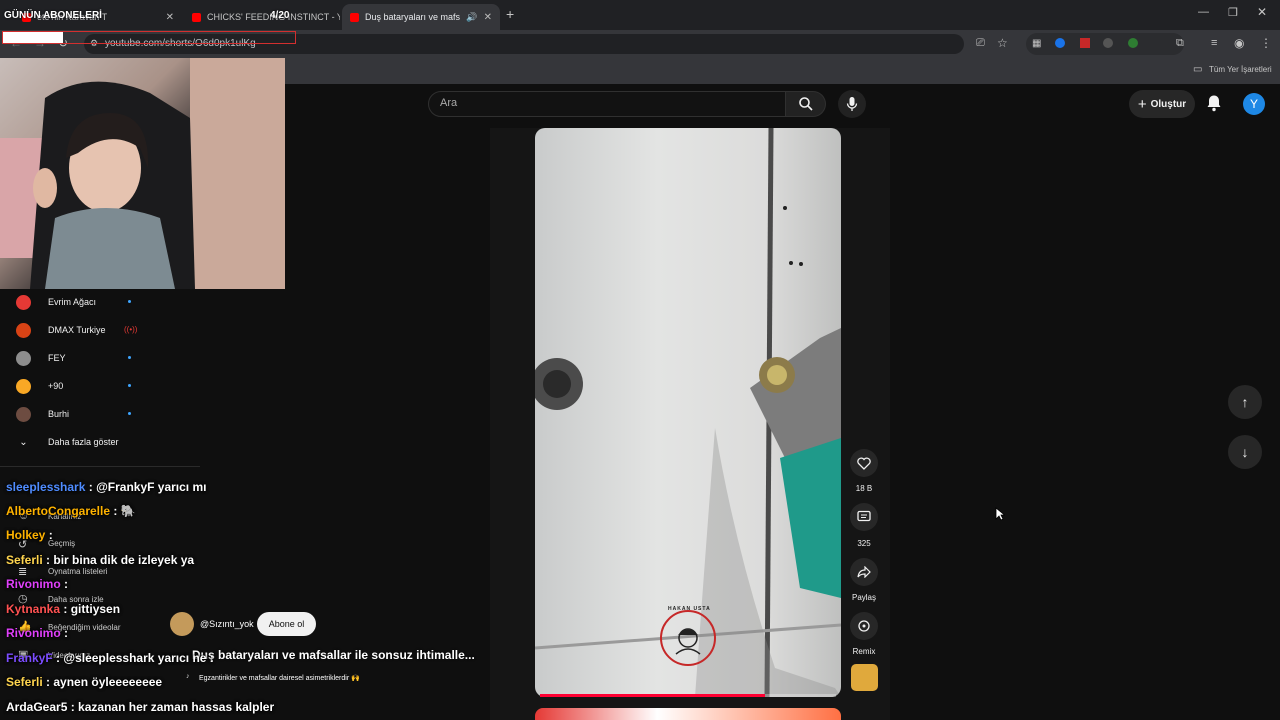 The height and width of the screenshot is (720, 1280). Describe the element at coordinates (864, 677) in the screenshot. I see `sound-thumbnail` at that location.